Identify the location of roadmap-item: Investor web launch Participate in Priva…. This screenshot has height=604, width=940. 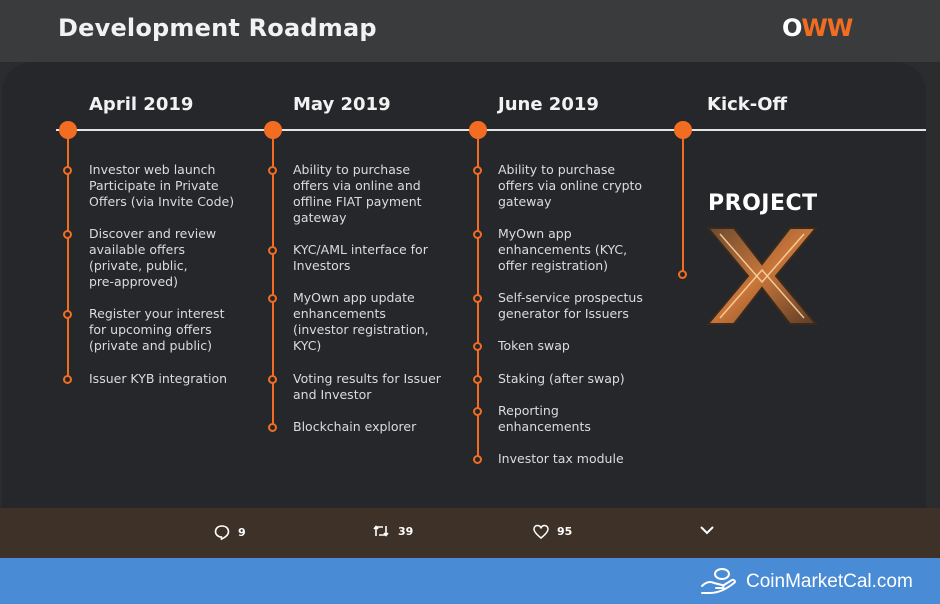
(162, 185).